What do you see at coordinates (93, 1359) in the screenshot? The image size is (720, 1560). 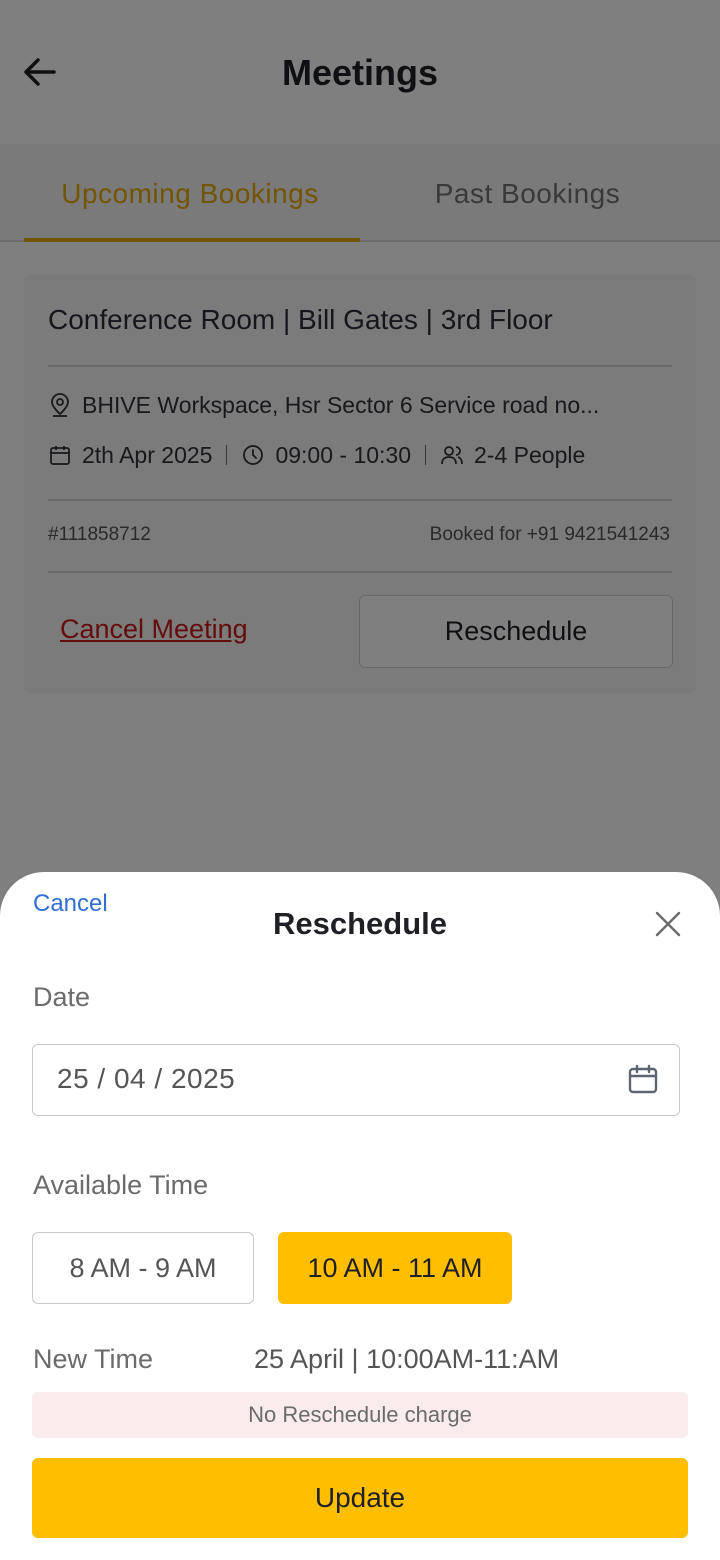 I see `new-time-label: New Time` at bounding box center [93, 1359].